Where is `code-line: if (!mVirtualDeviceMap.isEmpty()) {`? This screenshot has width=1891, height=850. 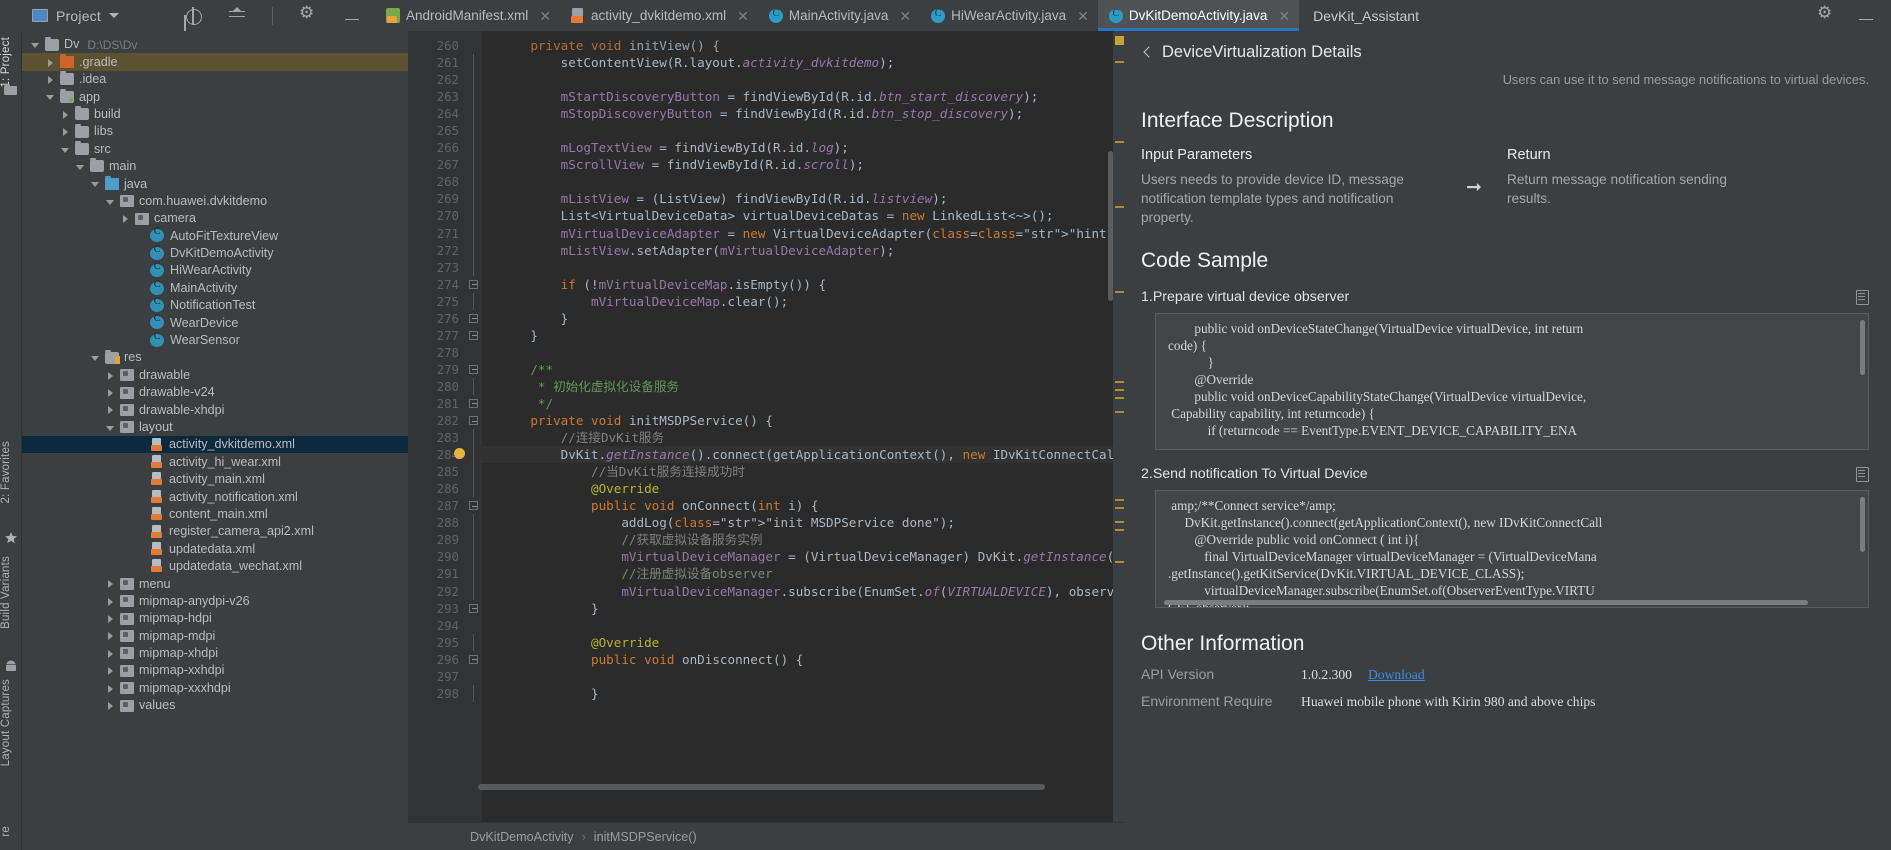
code-line: if (!mVirtualDeviceMap.isEmpty()) { is located at coordinates (797, 284).